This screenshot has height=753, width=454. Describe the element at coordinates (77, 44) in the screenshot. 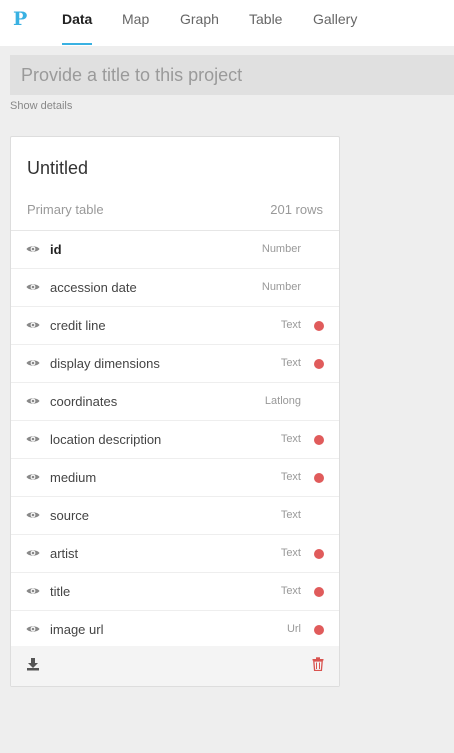

I see `active-tab-indicator` at that location.